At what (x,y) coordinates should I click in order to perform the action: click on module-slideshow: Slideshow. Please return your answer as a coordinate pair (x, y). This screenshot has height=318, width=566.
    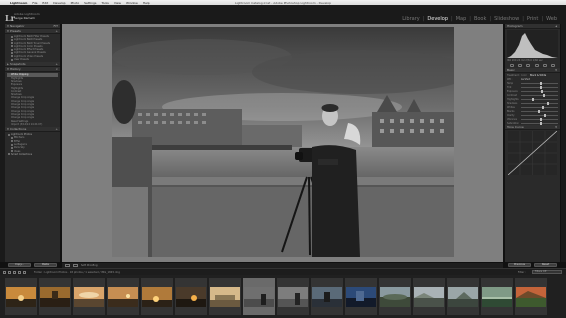
    Looking at the image, I should click on (506, 19).